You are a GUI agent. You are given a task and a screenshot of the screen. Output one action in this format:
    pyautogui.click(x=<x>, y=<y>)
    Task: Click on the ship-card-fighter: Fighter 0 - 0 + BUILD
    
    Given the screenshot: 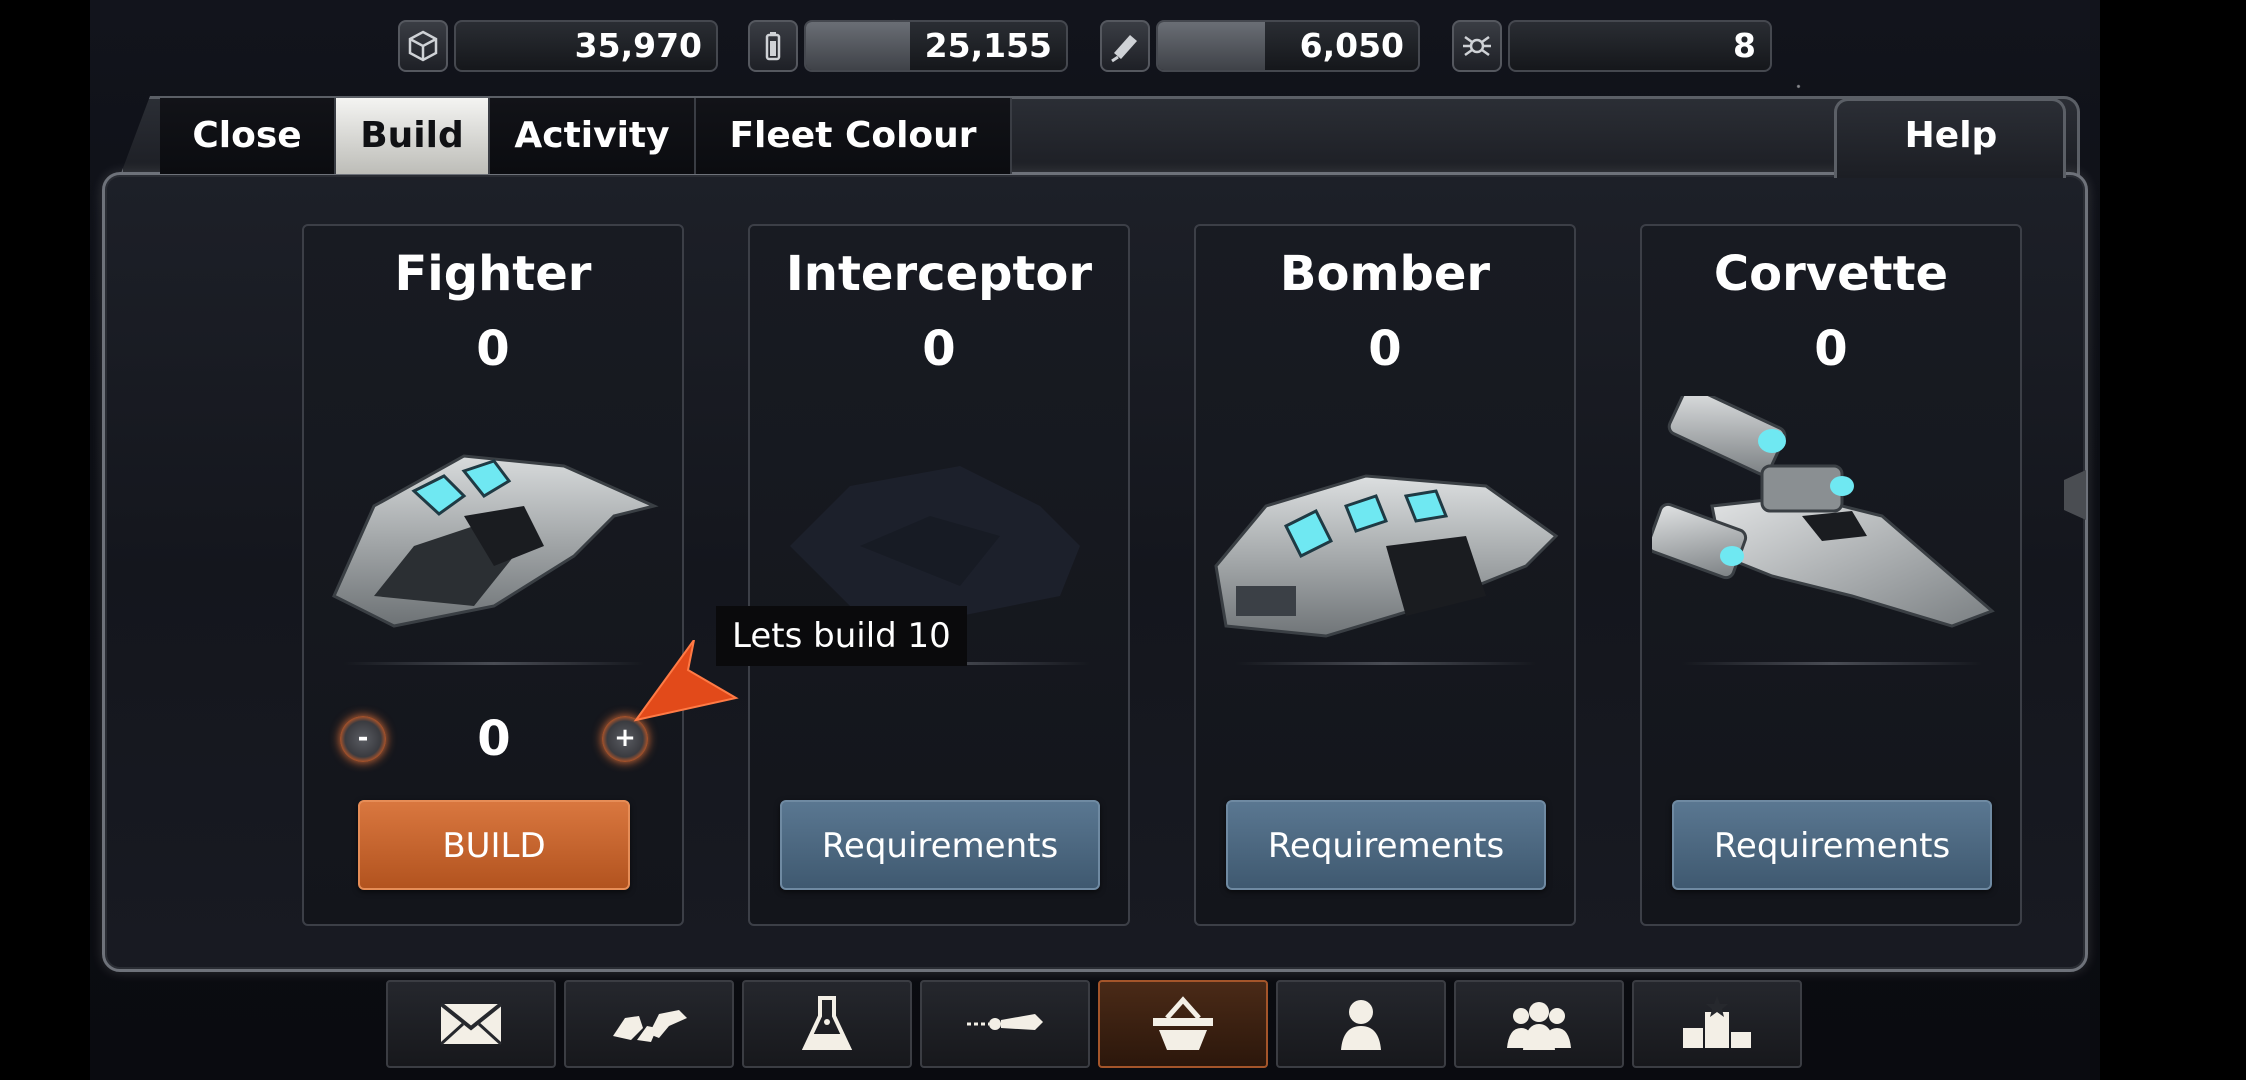 What is the action you would take?
    pyautogui.click(x=493, y=575)
    